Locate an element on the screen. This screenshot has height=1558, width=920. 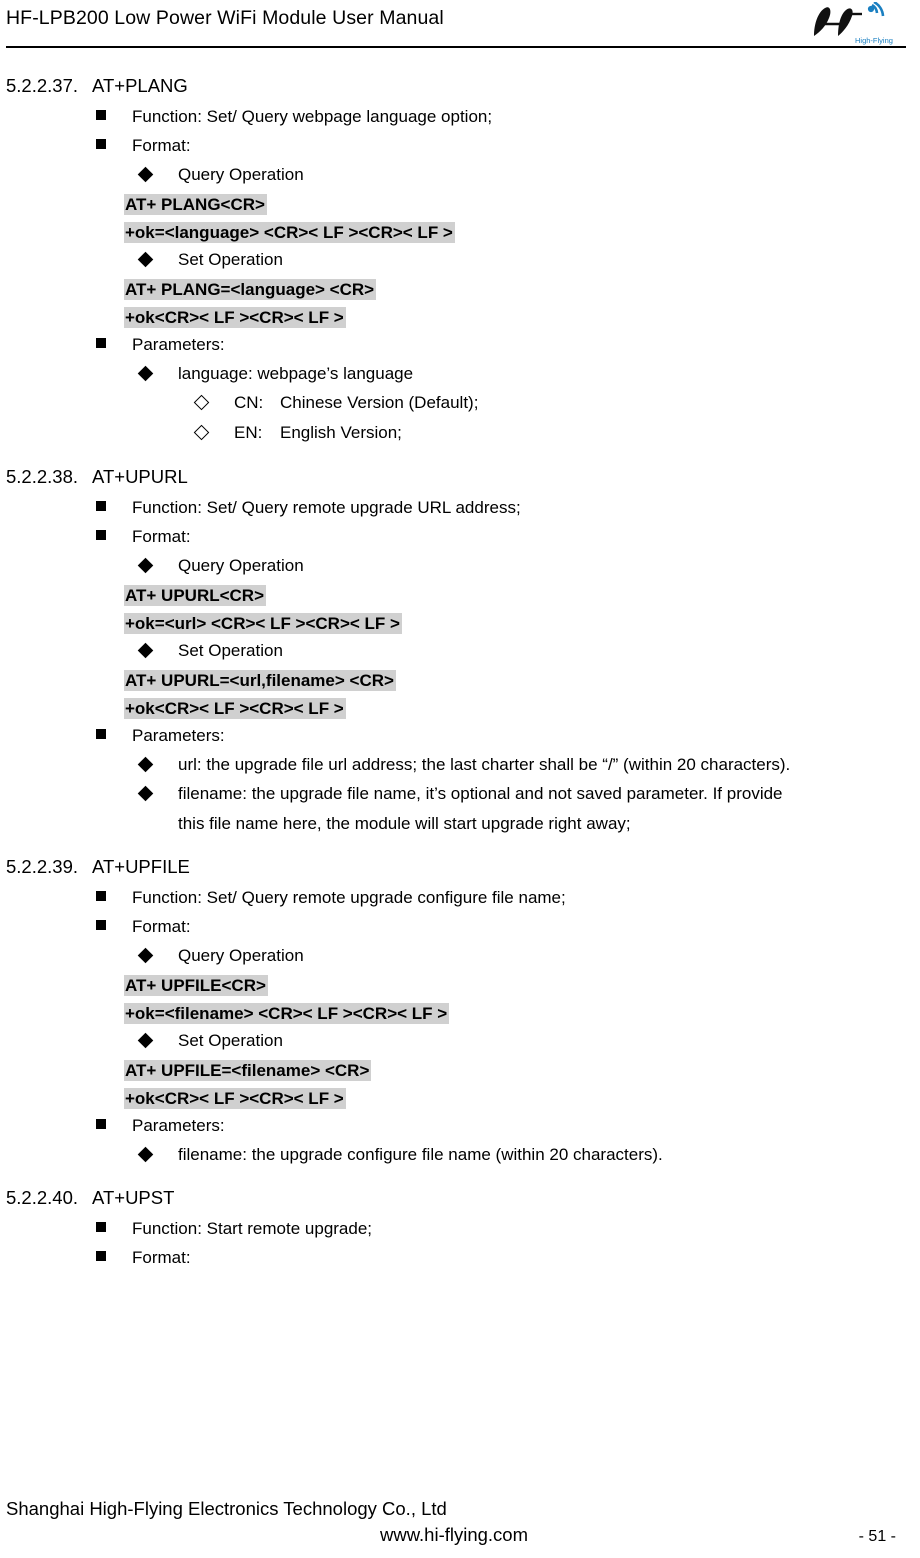
set-command: AT+ PLANG=<language> <CR> is located at coordinates (454, 289).